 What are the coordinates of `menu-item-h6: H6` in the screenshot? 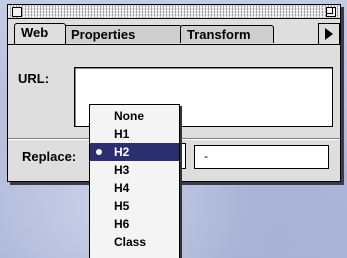 It's located at (134, 224).